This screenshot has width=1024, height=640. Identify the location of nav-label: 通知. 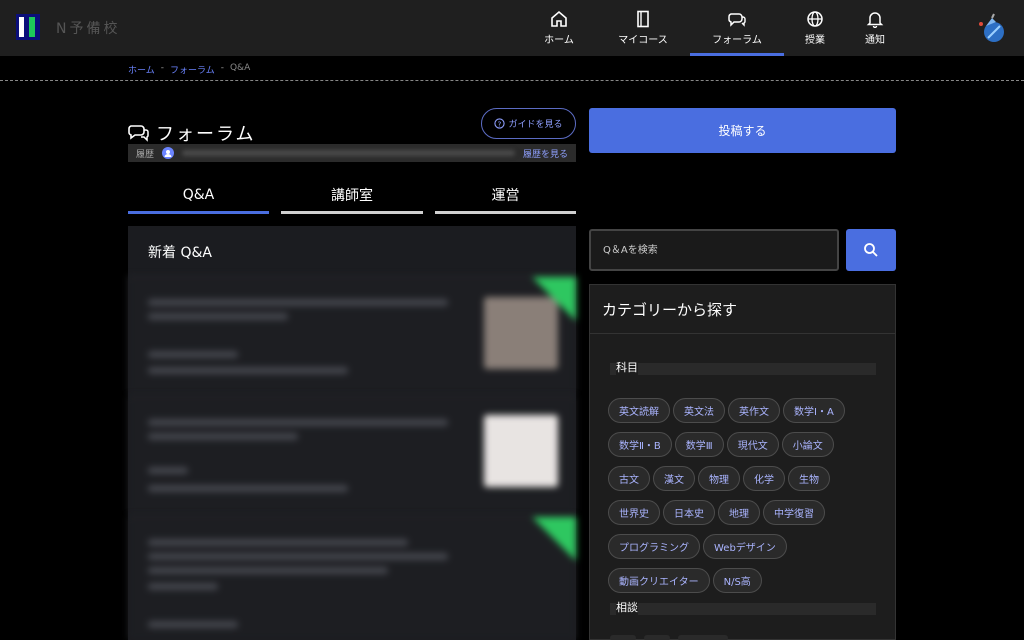
(875, 40).